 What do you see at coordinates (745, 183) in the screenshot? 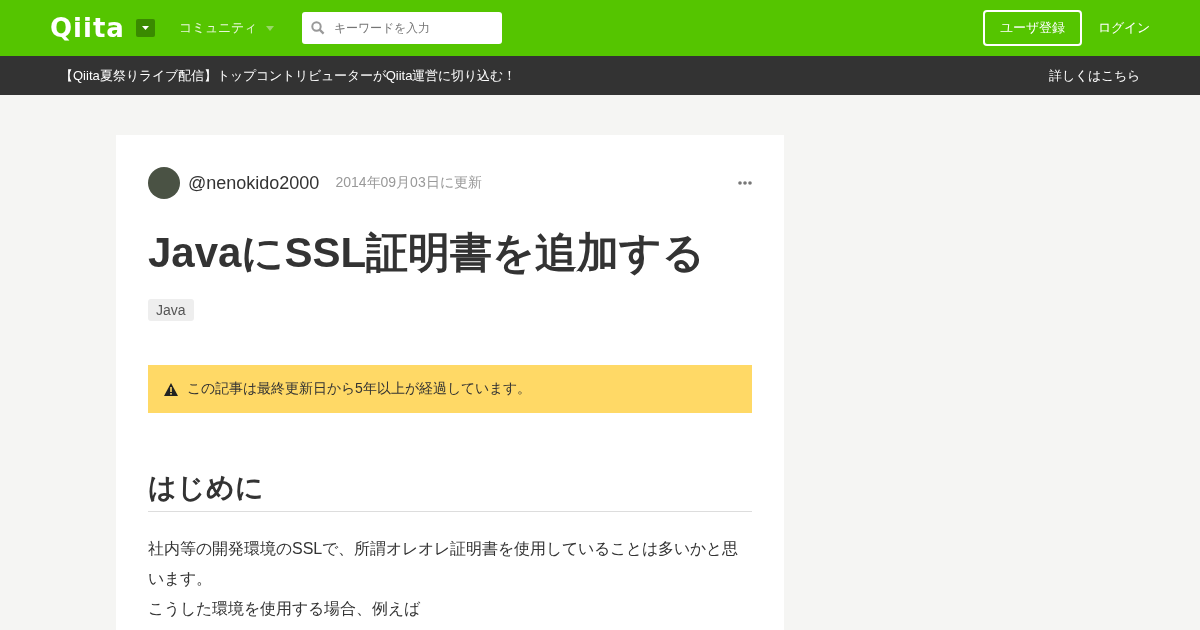
I see `more-icon` at bounding box center [745, 183].